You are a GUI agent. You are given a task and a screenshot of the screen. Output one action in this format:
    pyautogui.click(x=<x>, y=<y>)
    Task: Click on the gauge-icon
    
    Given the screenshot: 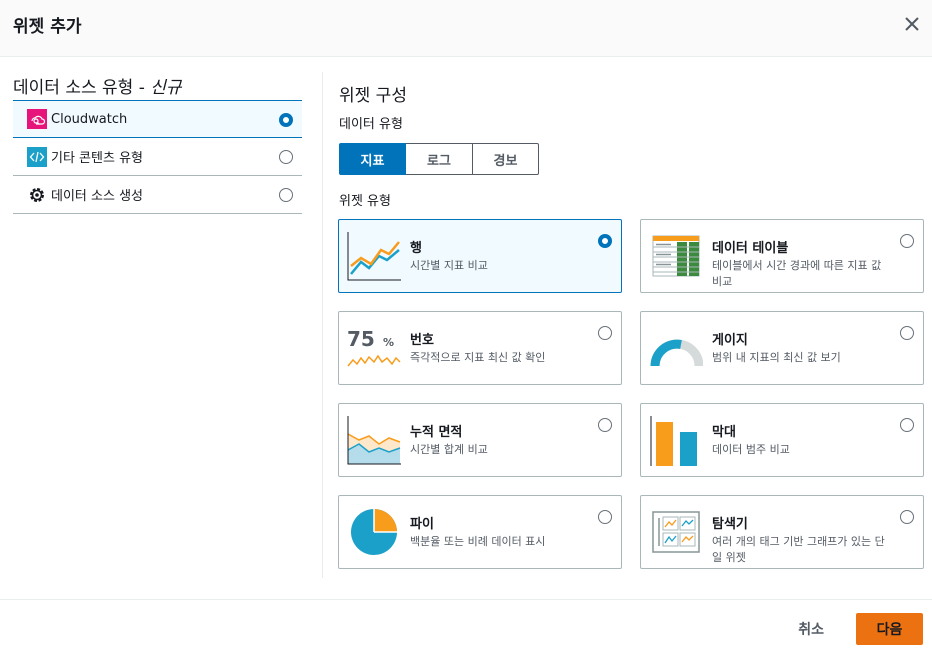 What is the action you would take?
    pyautogui.click(x=676, y=353)
    